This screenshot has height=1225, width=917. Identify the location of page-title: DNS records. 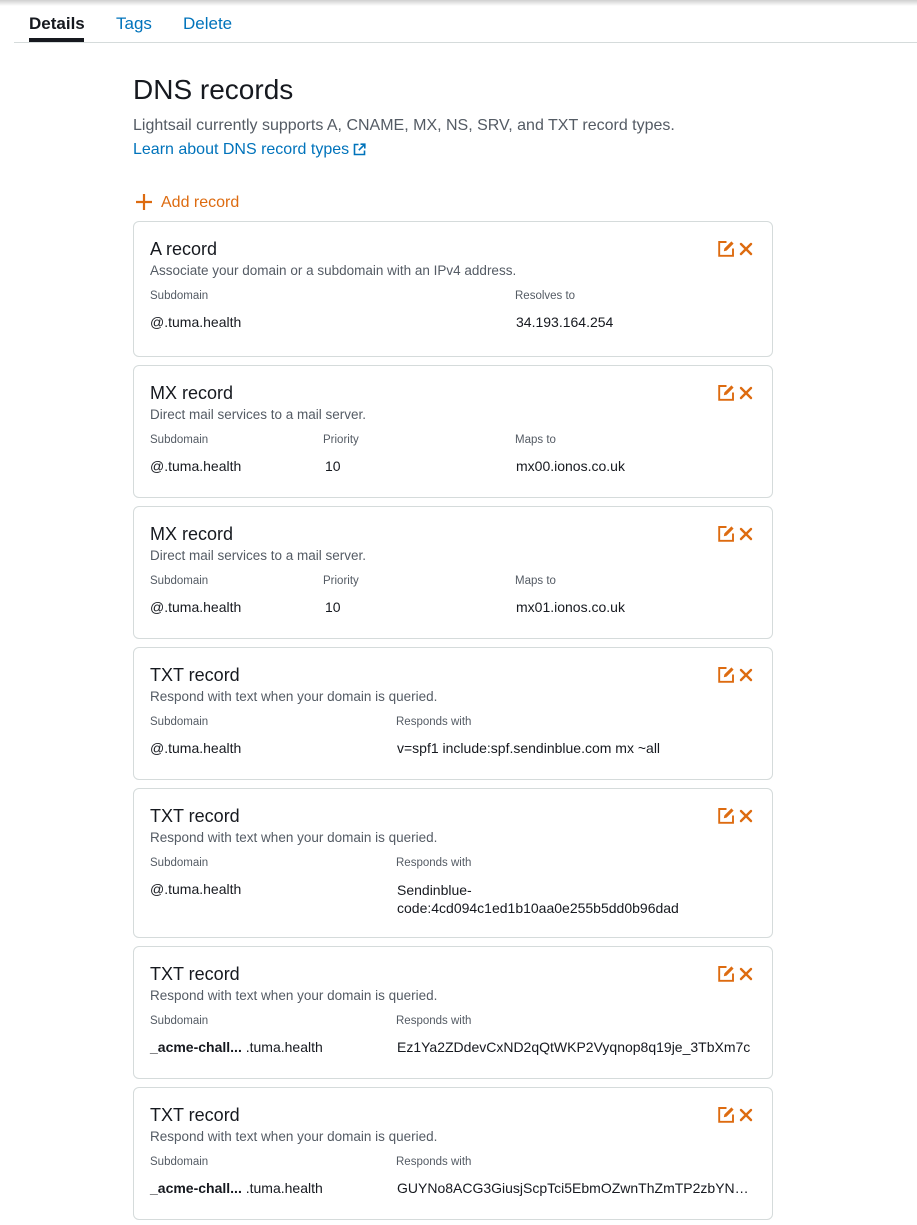
(213, 89).